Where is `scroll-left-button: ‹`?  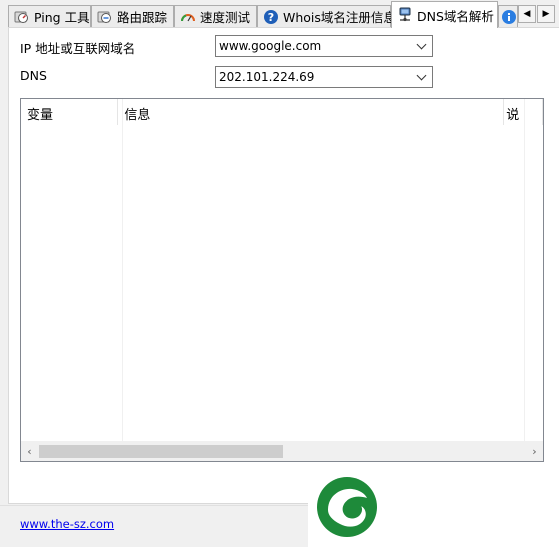
scroll-left-button: ‹ is located at coordinates (29, 451).